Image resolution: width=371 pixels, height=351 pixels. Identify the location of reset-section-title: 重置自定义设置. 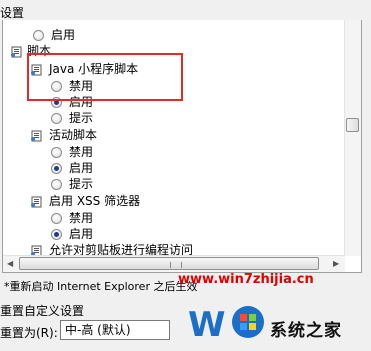
(42, 311).